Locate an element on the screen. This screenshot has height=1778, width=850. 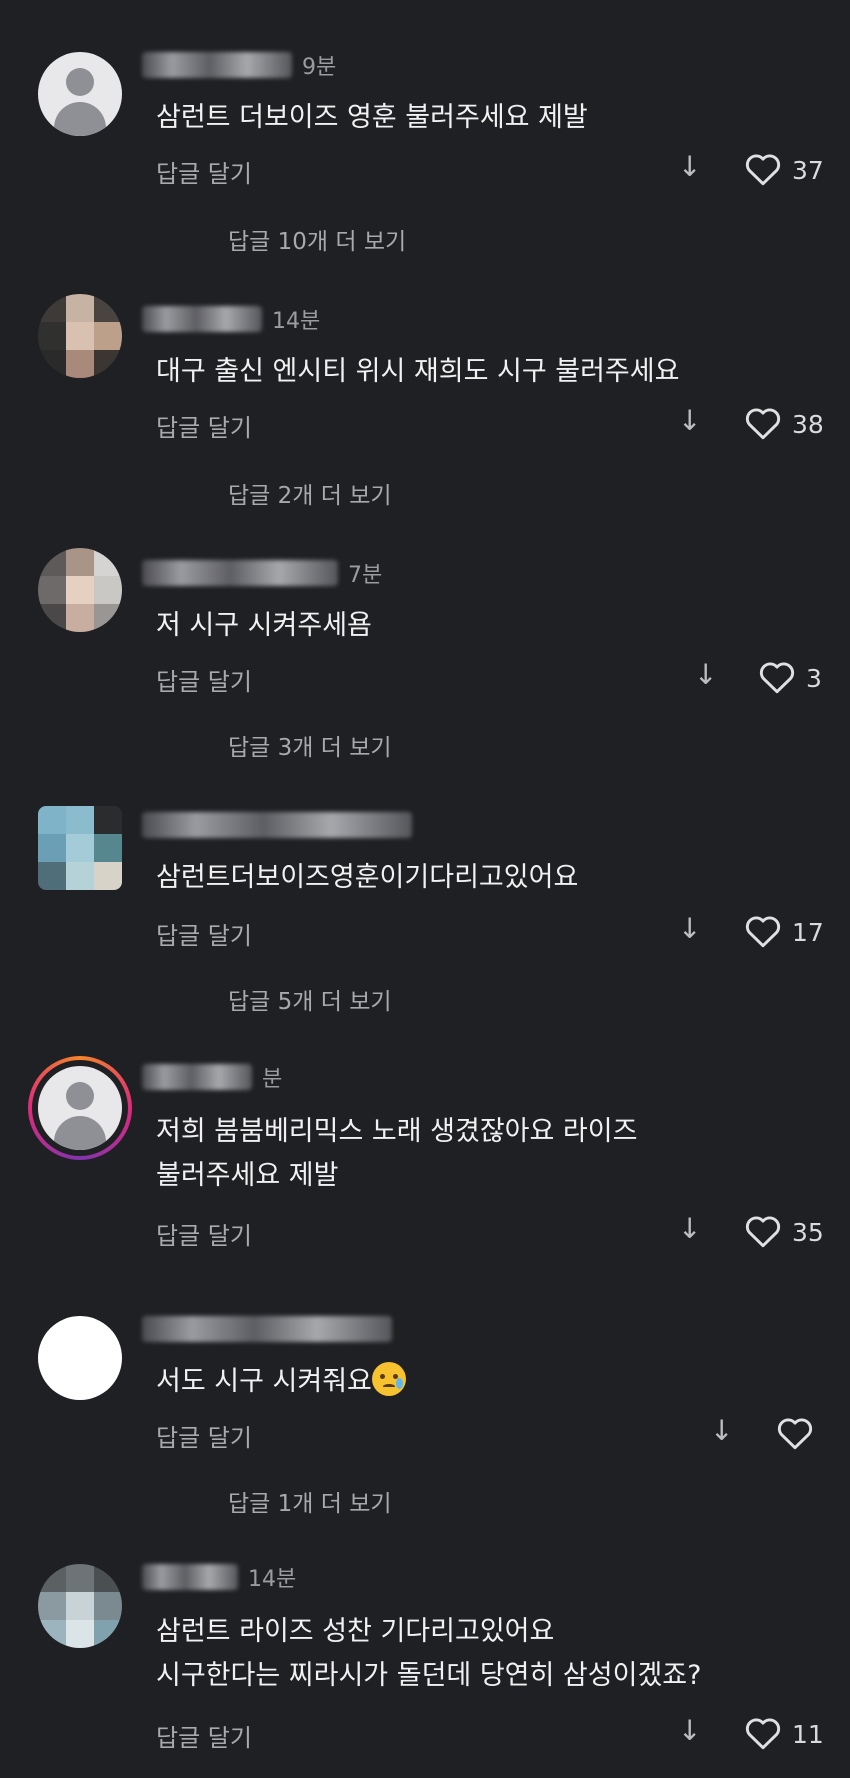
like-count: 35 is located at coordinates (808, 1232).